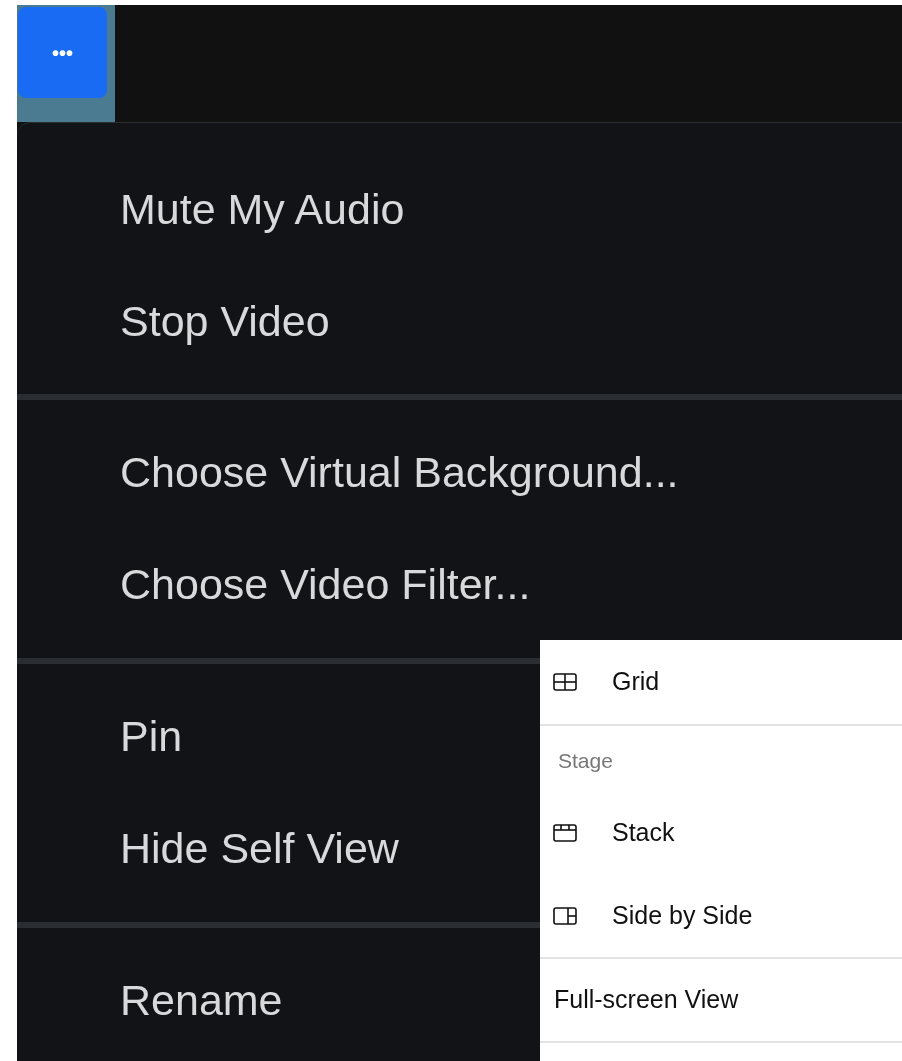  What do you see at coordinates (62, 52) in the screenshot?
I see `more-button: •••` at bounding box center [62, 52].